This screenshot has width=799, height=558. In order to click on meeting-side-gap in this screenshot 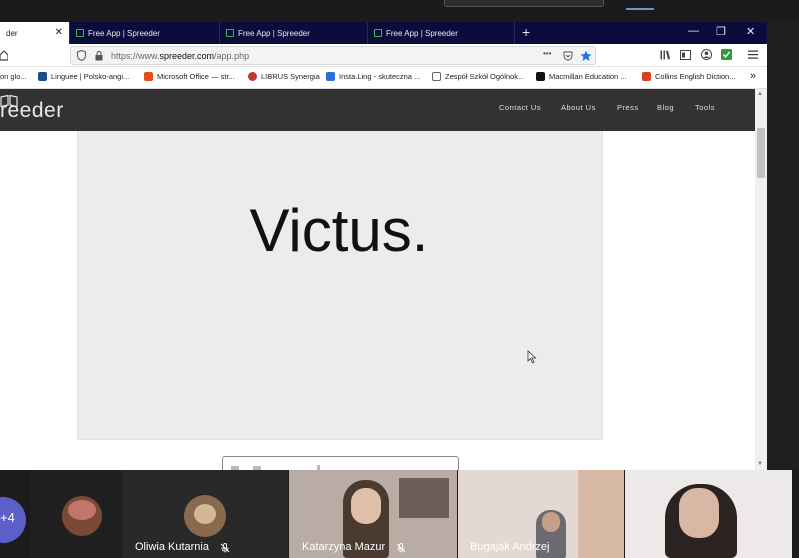, I will do `click(783, 246)`.